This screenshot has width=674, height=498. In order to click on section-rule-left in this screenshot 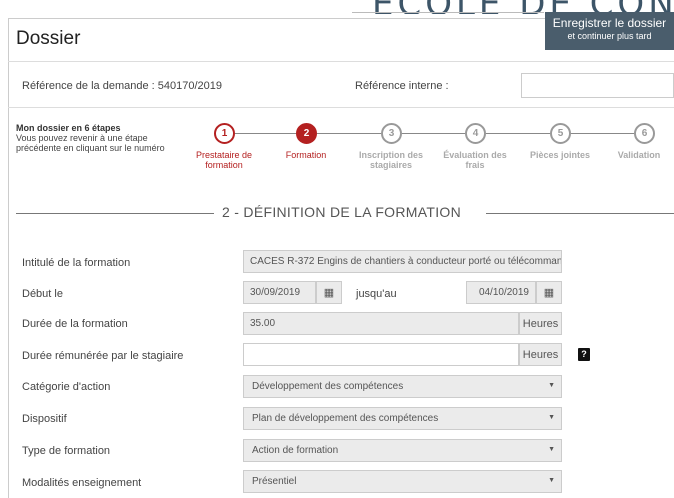, I will do `click(115, 213)`.